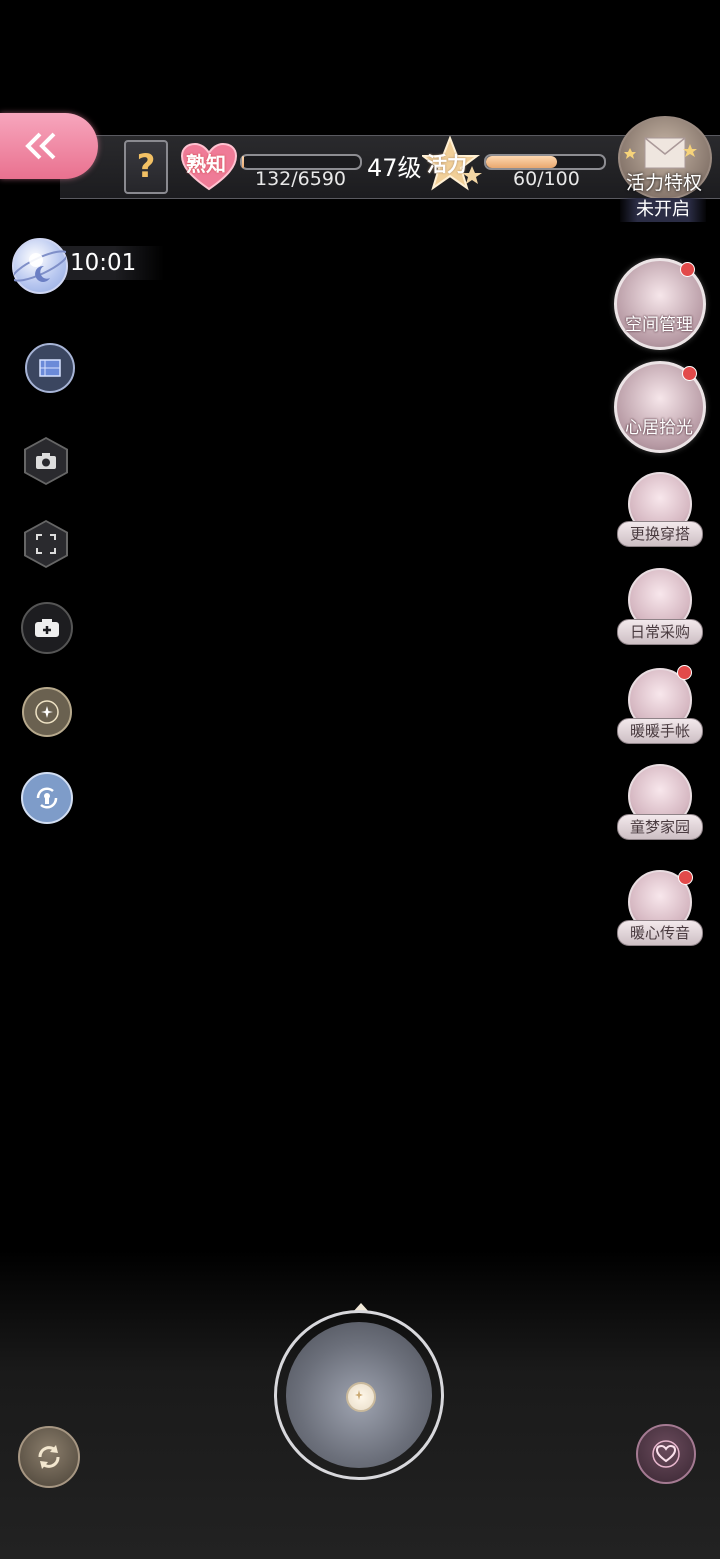 This screenshot has width=720, height=1559. I want to click on level-text: 47级, so click(394, 168).